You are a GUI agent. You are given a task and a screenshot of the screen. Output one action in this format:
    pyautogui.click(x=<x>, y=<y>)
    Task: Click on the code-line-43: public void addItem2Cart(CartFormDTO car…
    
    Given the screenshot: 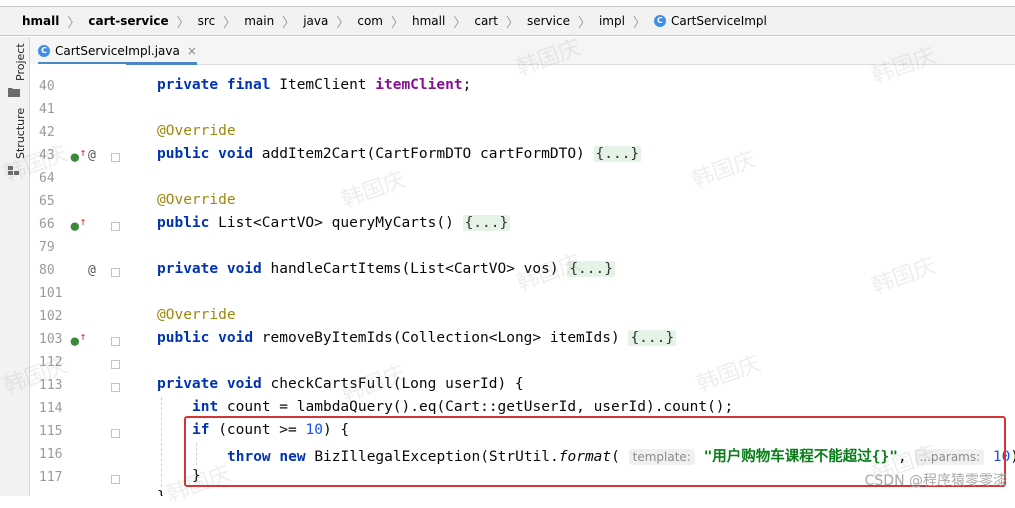 What is the action you would take?
    pyautogui.click(x=399, y=154)
    